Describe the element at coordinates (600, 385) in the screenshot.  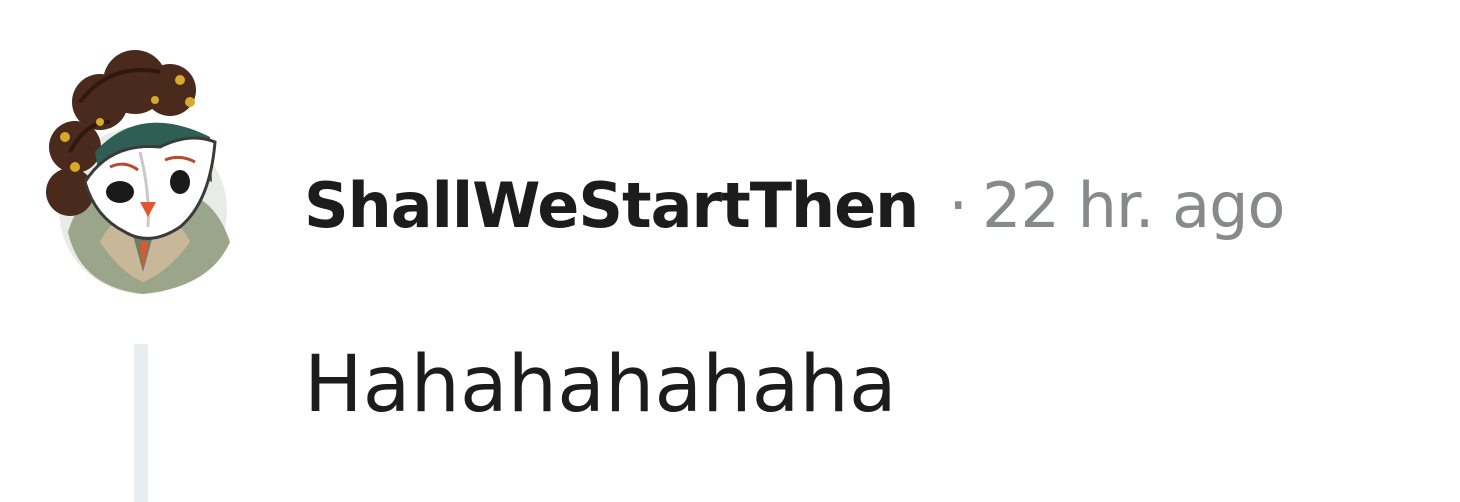
I see `comment-body: Hahahahahaha` at that location.